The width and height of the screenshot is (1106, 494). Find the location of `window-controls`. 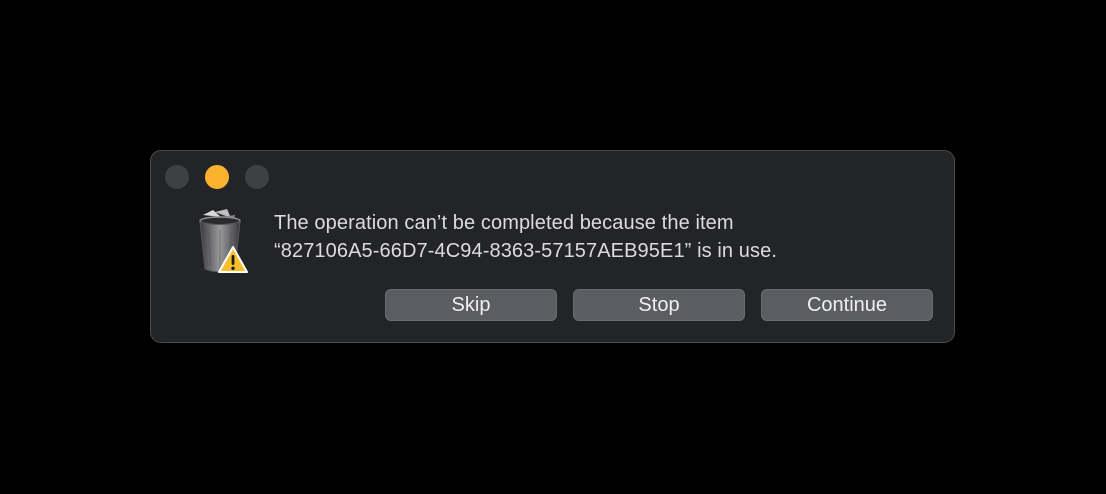

window-controls is located at coordinates (217, 177).